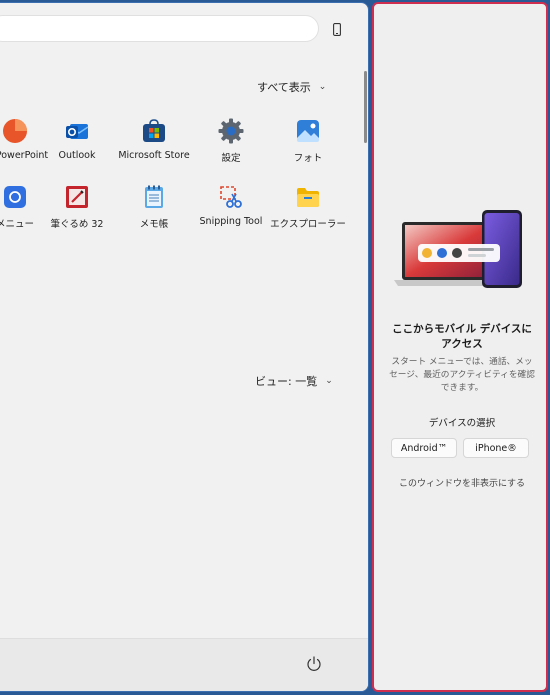 This screenshot has width=550, height=695. I want to click on view-selector: ビュー: 一覧 ⌄, so click(294, 381).